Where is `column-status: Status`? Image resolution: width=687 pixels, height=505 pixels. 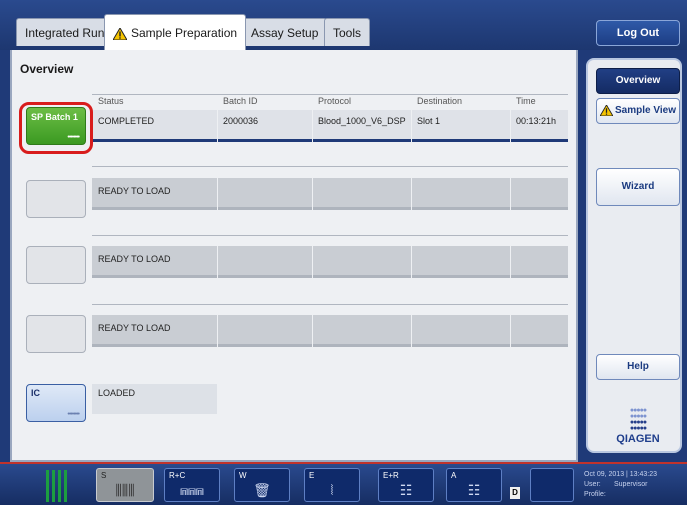
column-status: Status is located at coordinates (111, 101).